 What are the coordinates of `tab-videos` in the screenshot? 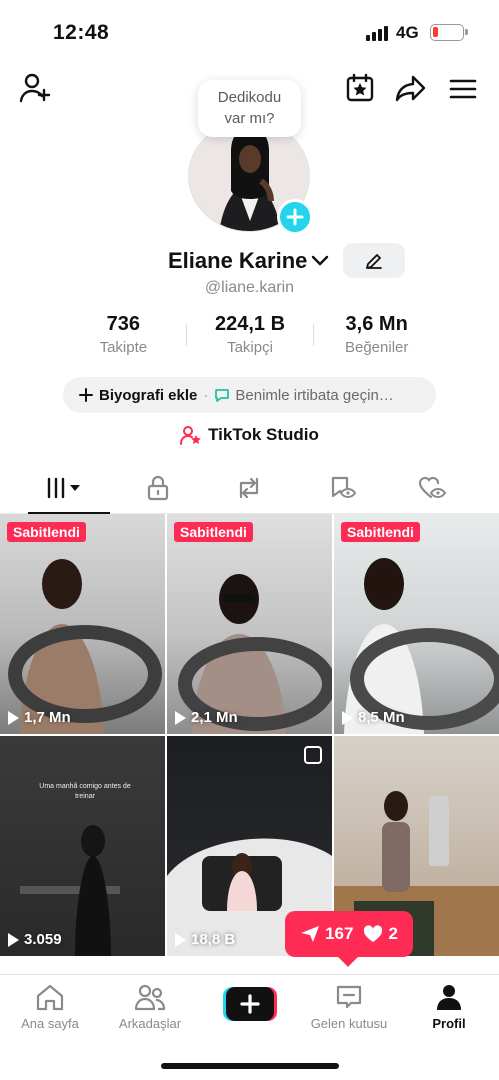 It's located at (64, 488).